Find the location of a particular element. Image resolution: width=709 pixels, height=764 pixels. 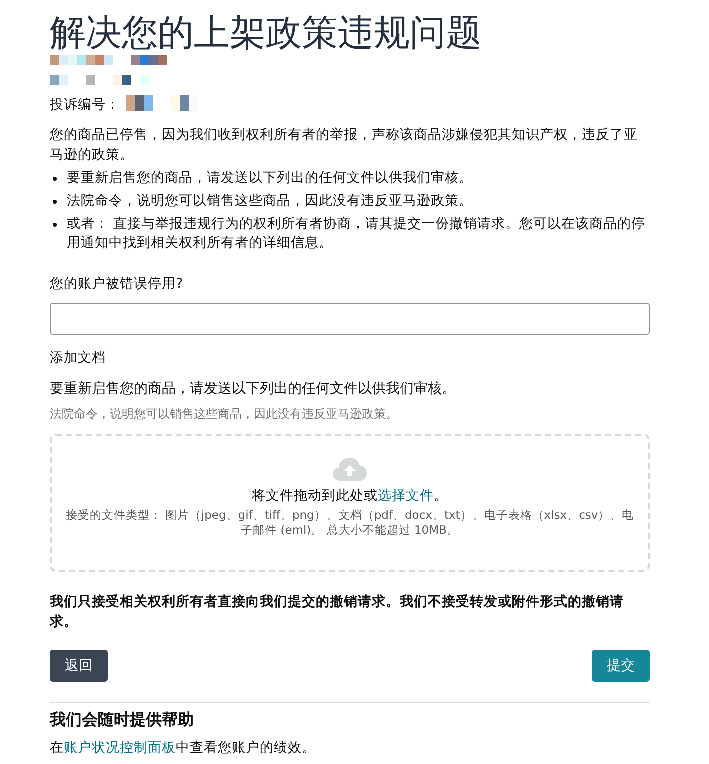

add-documents-label: 添加文档 is located at coordinates (78, 358).